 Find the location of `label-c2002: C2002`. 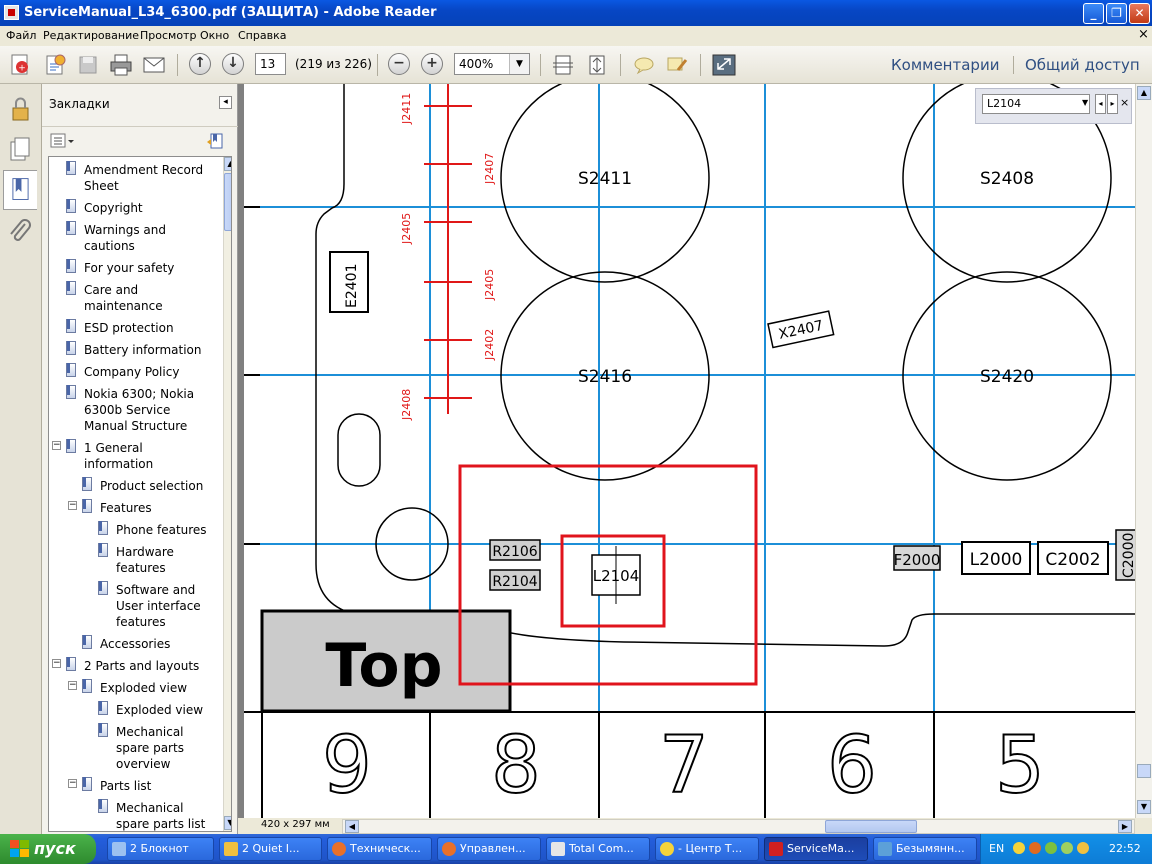

label-c2002: C2002 is located at coordinates (1072, 560).